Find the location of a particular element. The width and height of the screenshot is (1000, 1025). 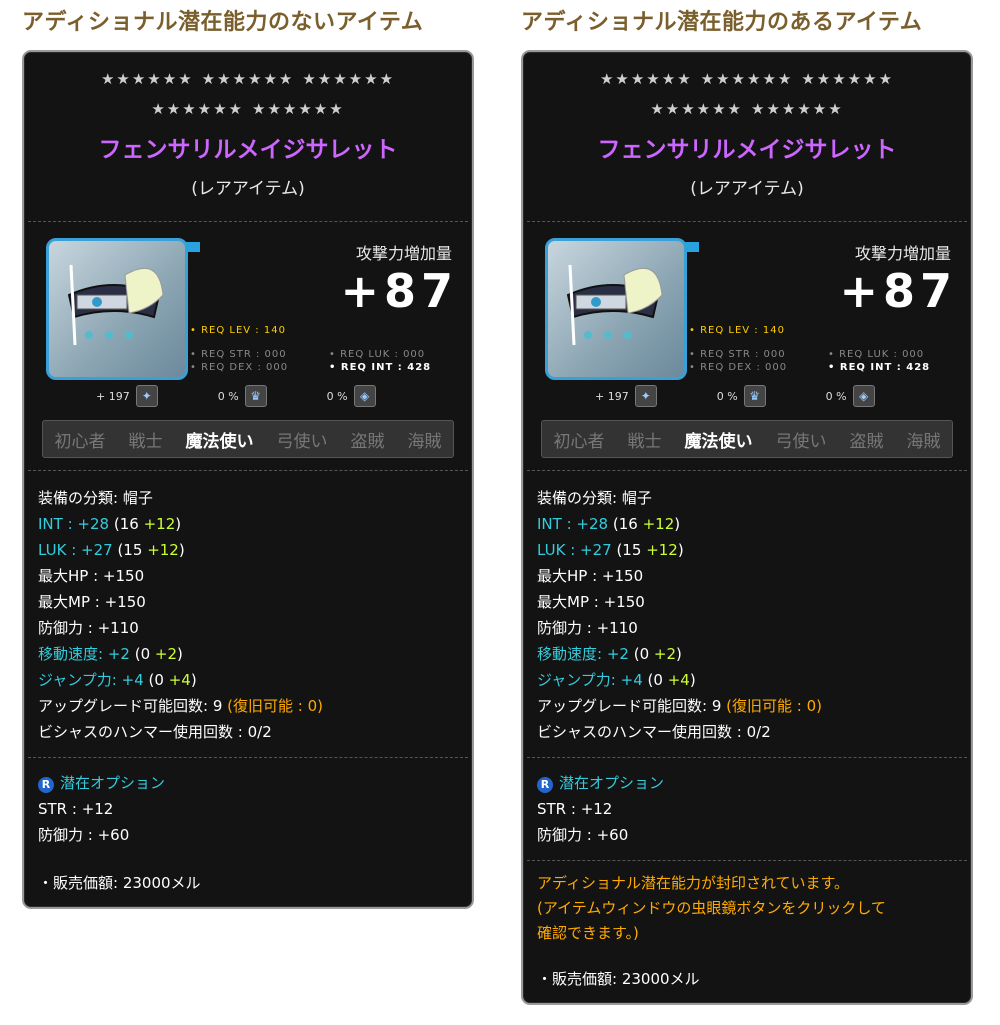

sealed-line-1: アディショナル潜在能力が封印されています。 is located at coordinates (693, 883).